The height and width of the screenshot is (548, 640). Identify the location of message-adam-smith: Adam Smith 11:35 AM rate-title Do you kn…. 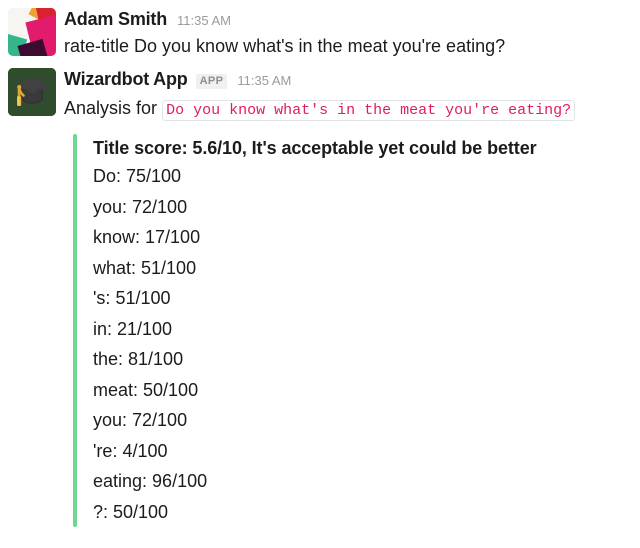
(320, 30).